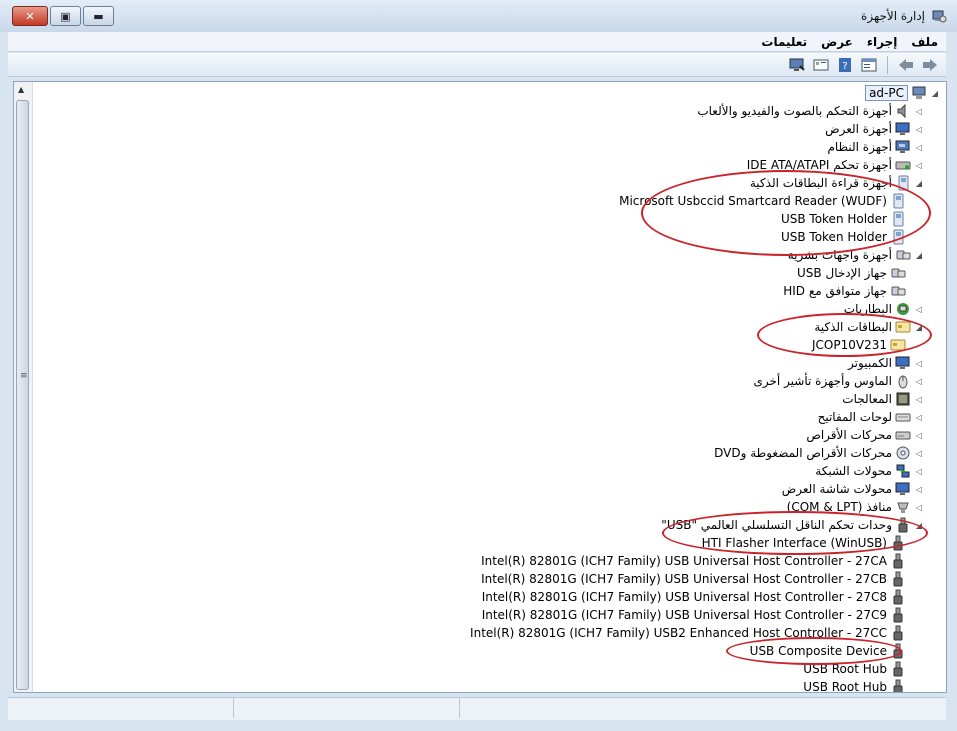 This screenshot has height=731, width=957. What do you see at coordinates (882, 42) in the screenshot?
I see `menu-item-1: إجراء` at bounding box center [882, 42].